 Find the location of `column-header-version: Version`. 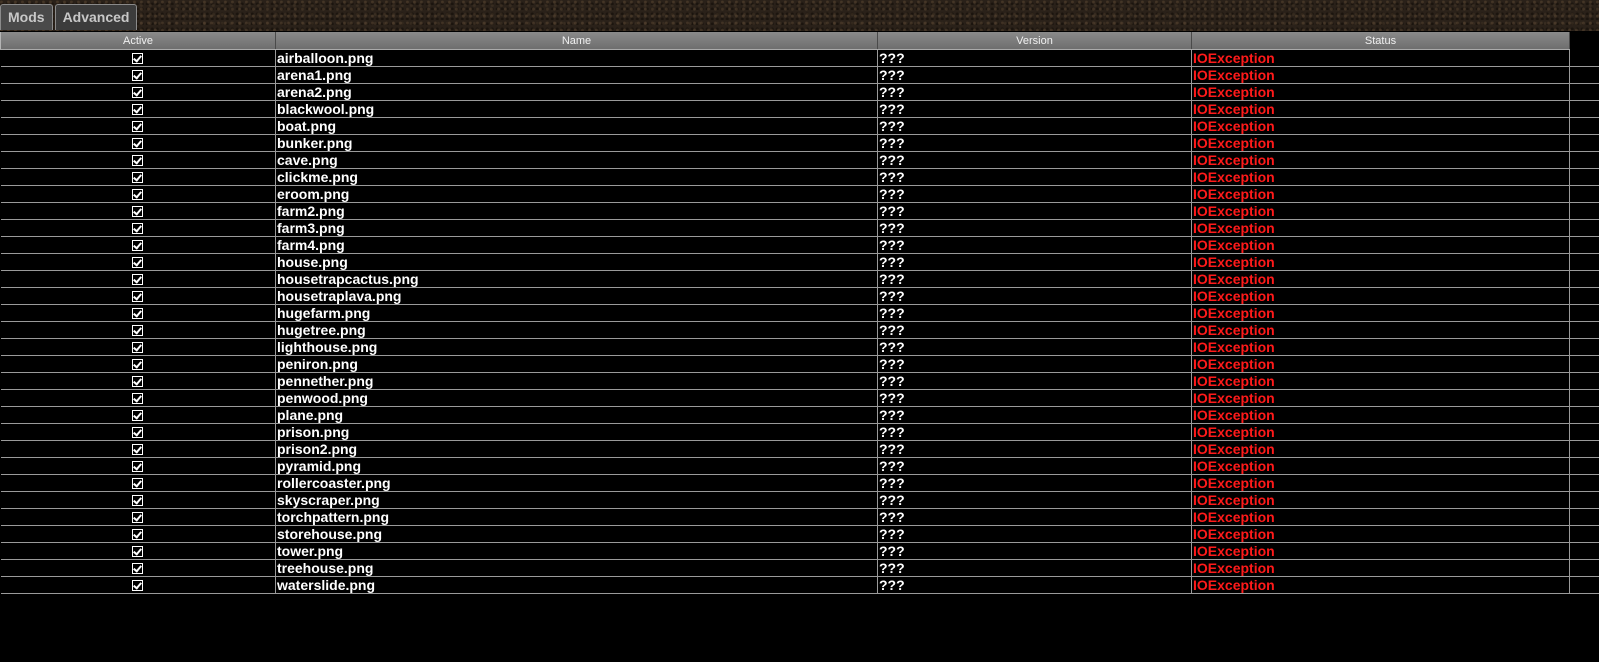

column-header-version: Version is located at coordinates (1034, 41).